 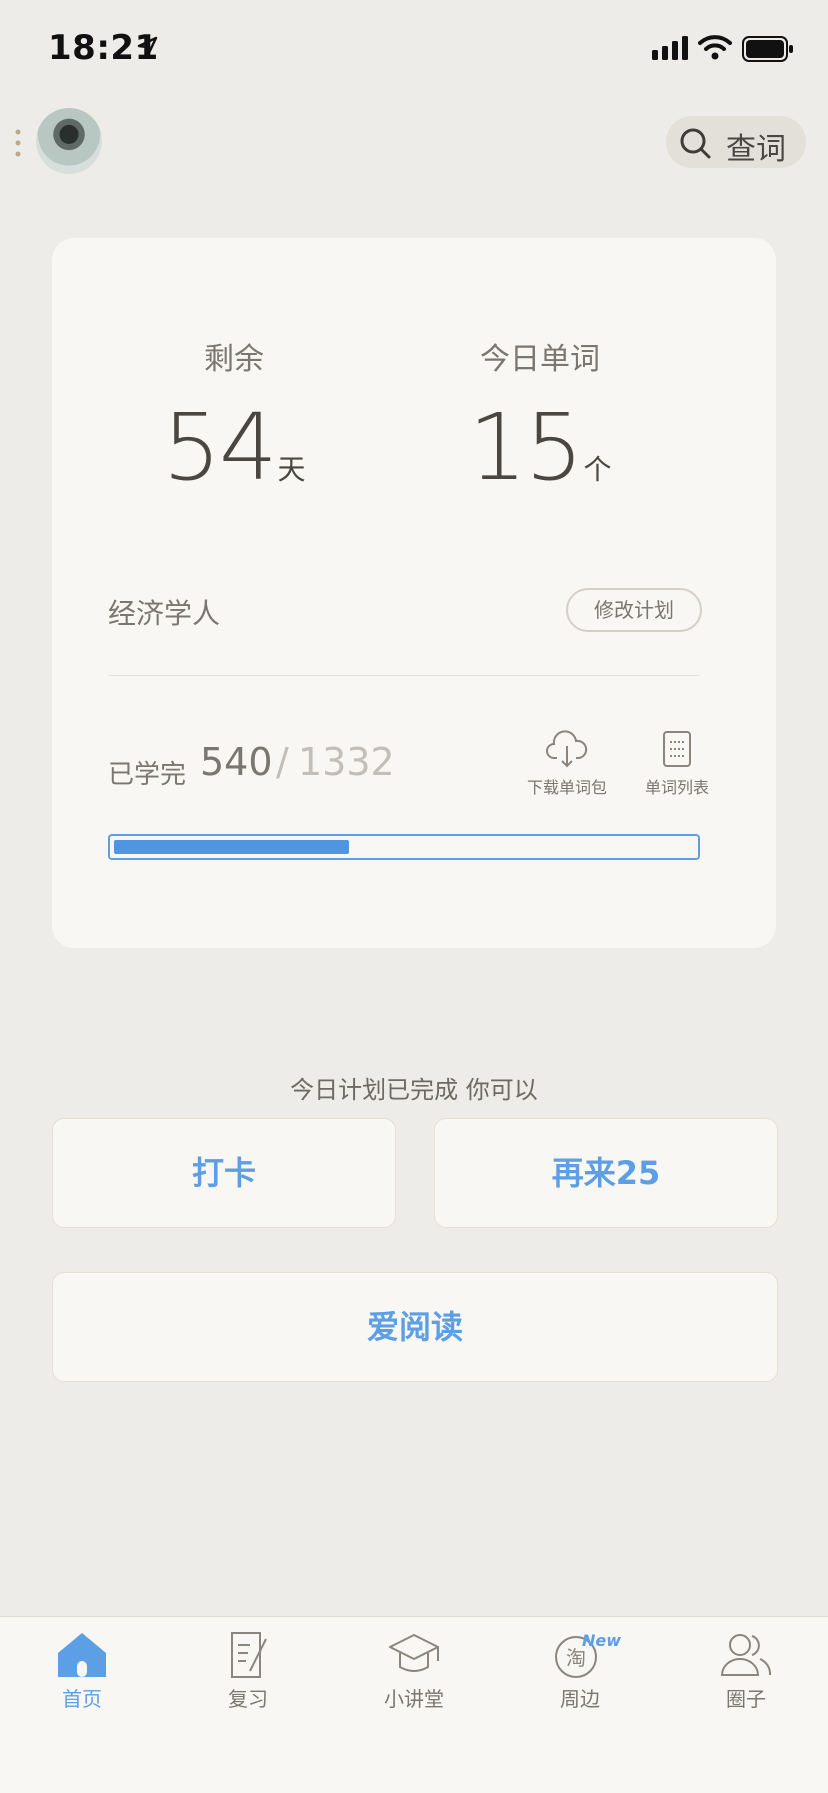 I want to click on plan-complete-message: 今日计划已完成 你可以, so click(x=414, y=1090).